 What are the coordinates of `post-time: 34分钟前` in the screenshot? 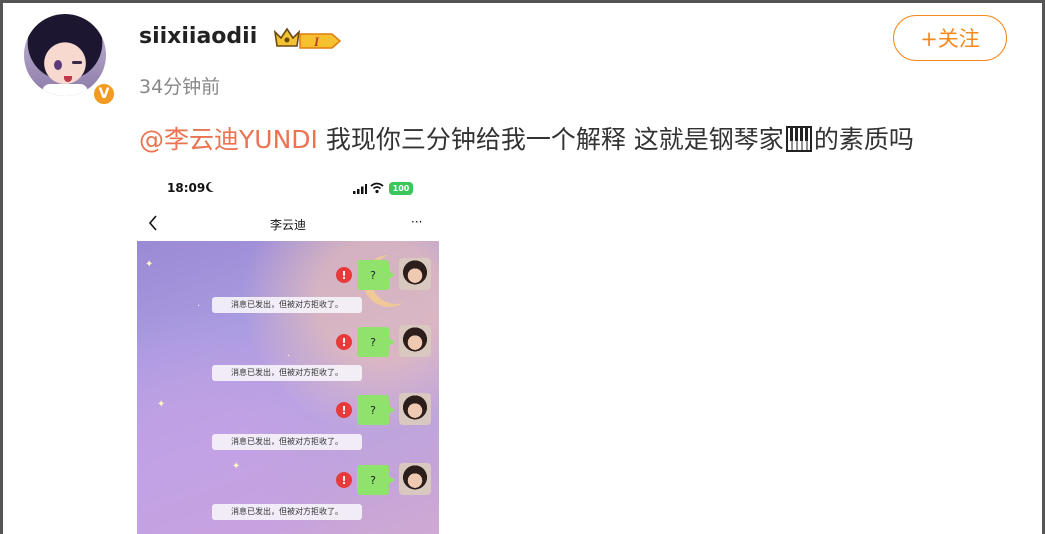 It's located at (179, 85).